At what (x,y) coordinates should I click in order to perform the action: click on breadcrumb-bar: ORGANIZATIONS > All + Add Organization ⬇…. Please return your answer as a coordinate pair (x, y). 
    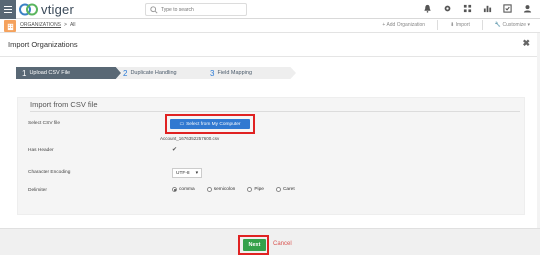
    Looking at the image, I should click on (270, 26).